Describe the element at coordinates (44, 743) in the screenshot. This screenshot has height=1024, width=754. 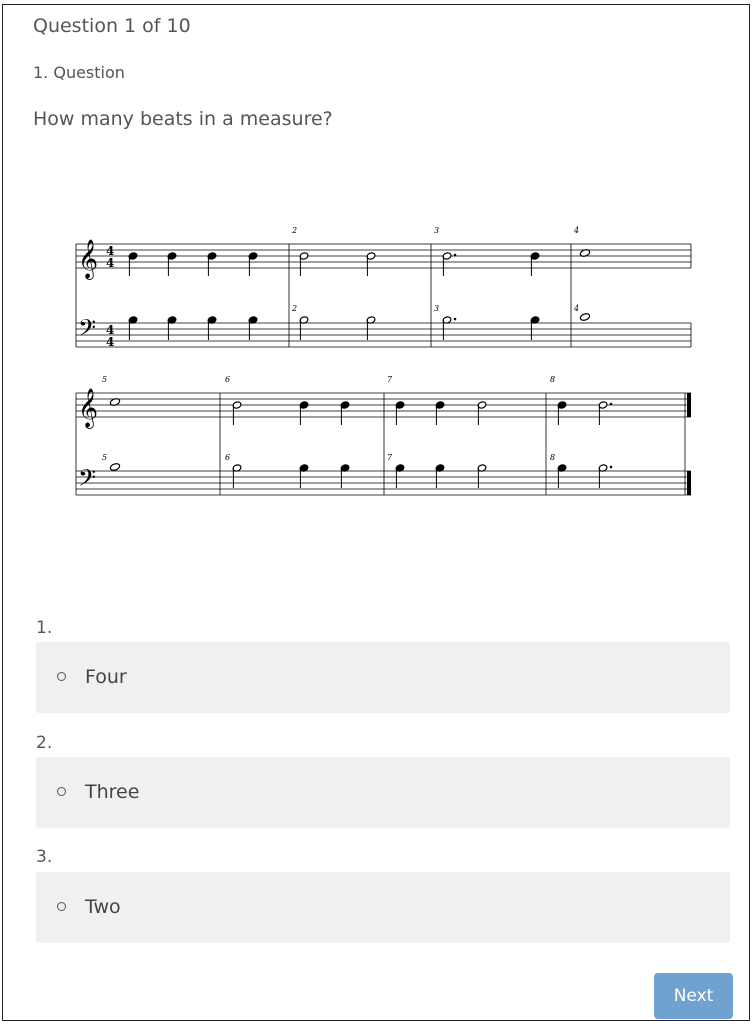
I see `option-number-2: 2.` at that location.